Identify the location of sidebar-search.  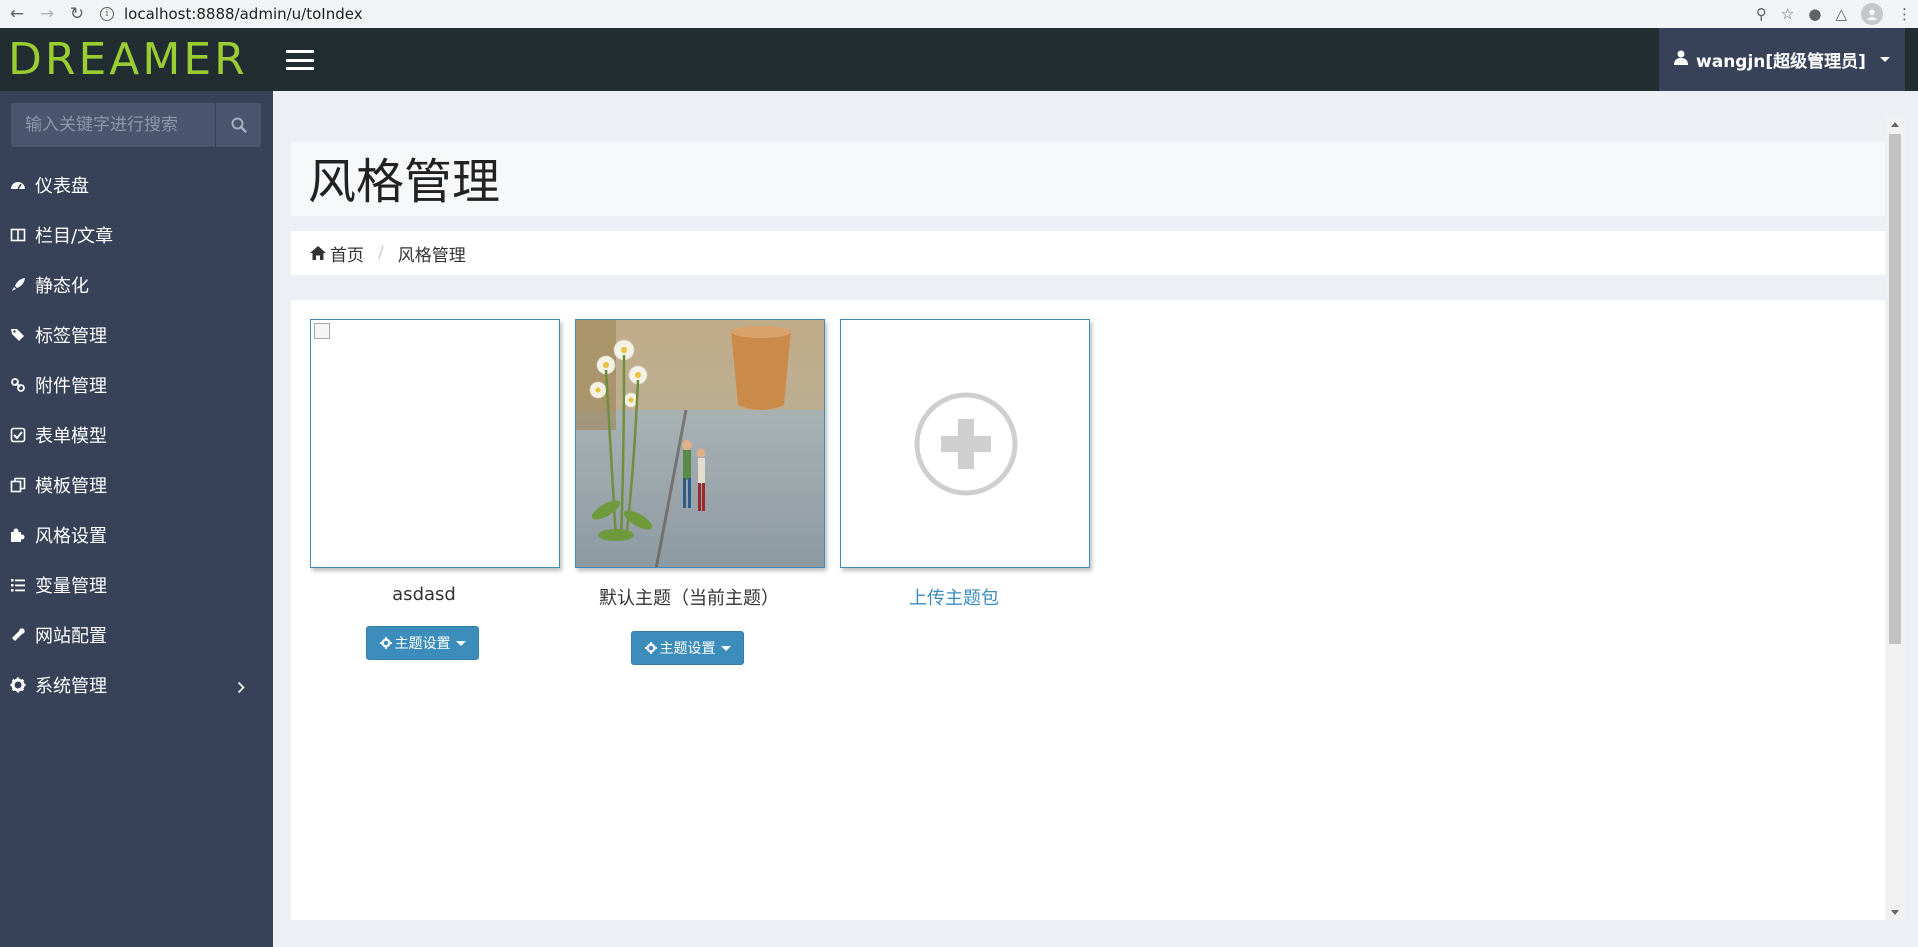
(136, 125).